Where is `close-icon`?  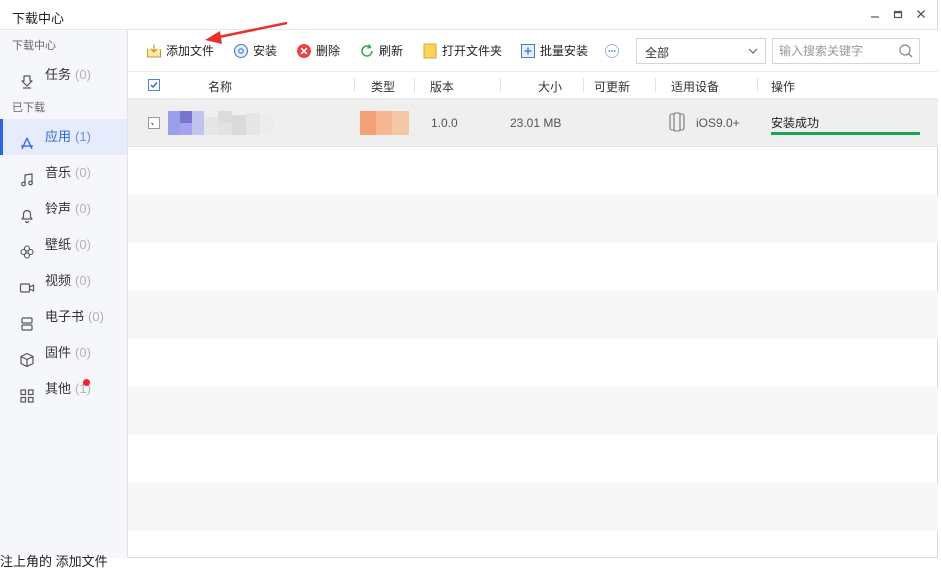
close-icon is located at coordinates (921, 15).